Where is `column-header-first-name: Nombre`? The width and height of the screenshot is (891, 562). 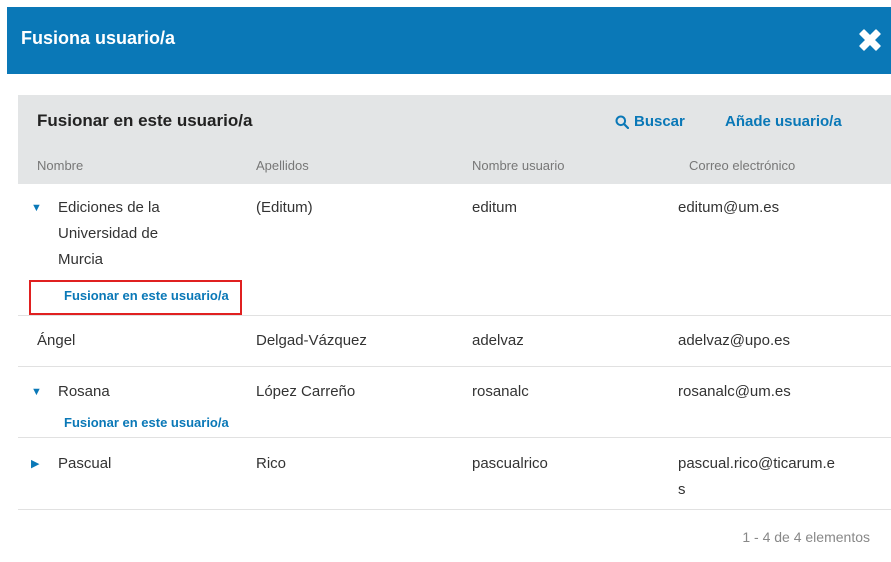
column-header-first-name: Nombre is located at coordinates (60, 165).